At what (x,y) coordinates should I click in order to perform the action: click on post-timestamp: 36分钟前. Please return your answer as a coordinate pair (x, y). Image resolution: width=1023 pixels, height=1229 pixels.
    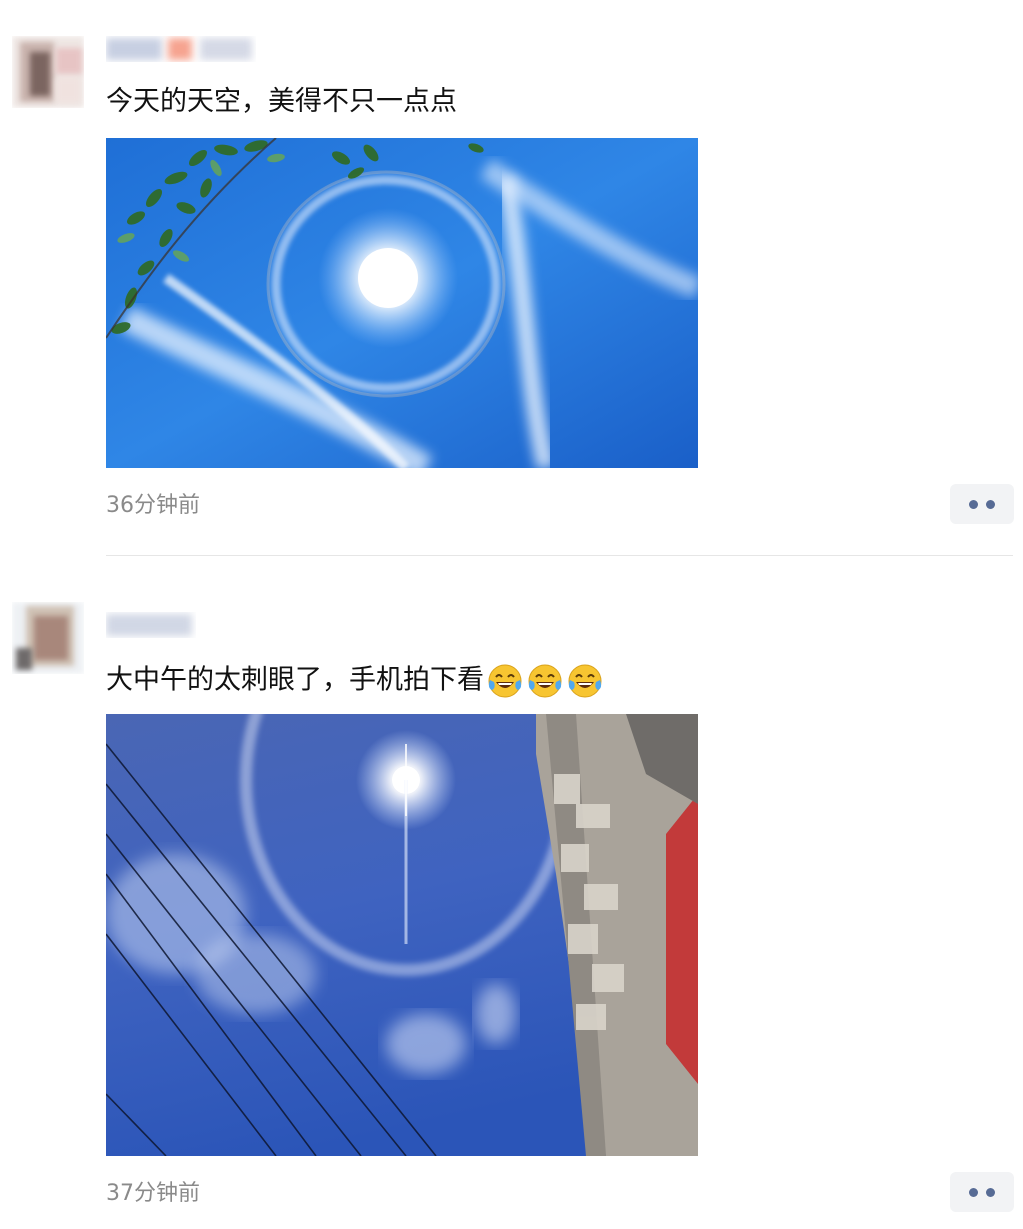
    Looking at the image, I should click on (153, 505).